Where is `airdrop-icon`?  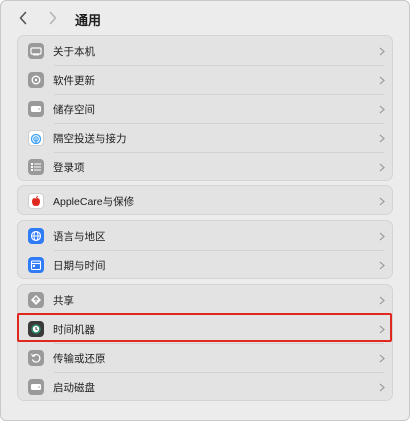
airdrop-icon is located at coordinates (36, 138).